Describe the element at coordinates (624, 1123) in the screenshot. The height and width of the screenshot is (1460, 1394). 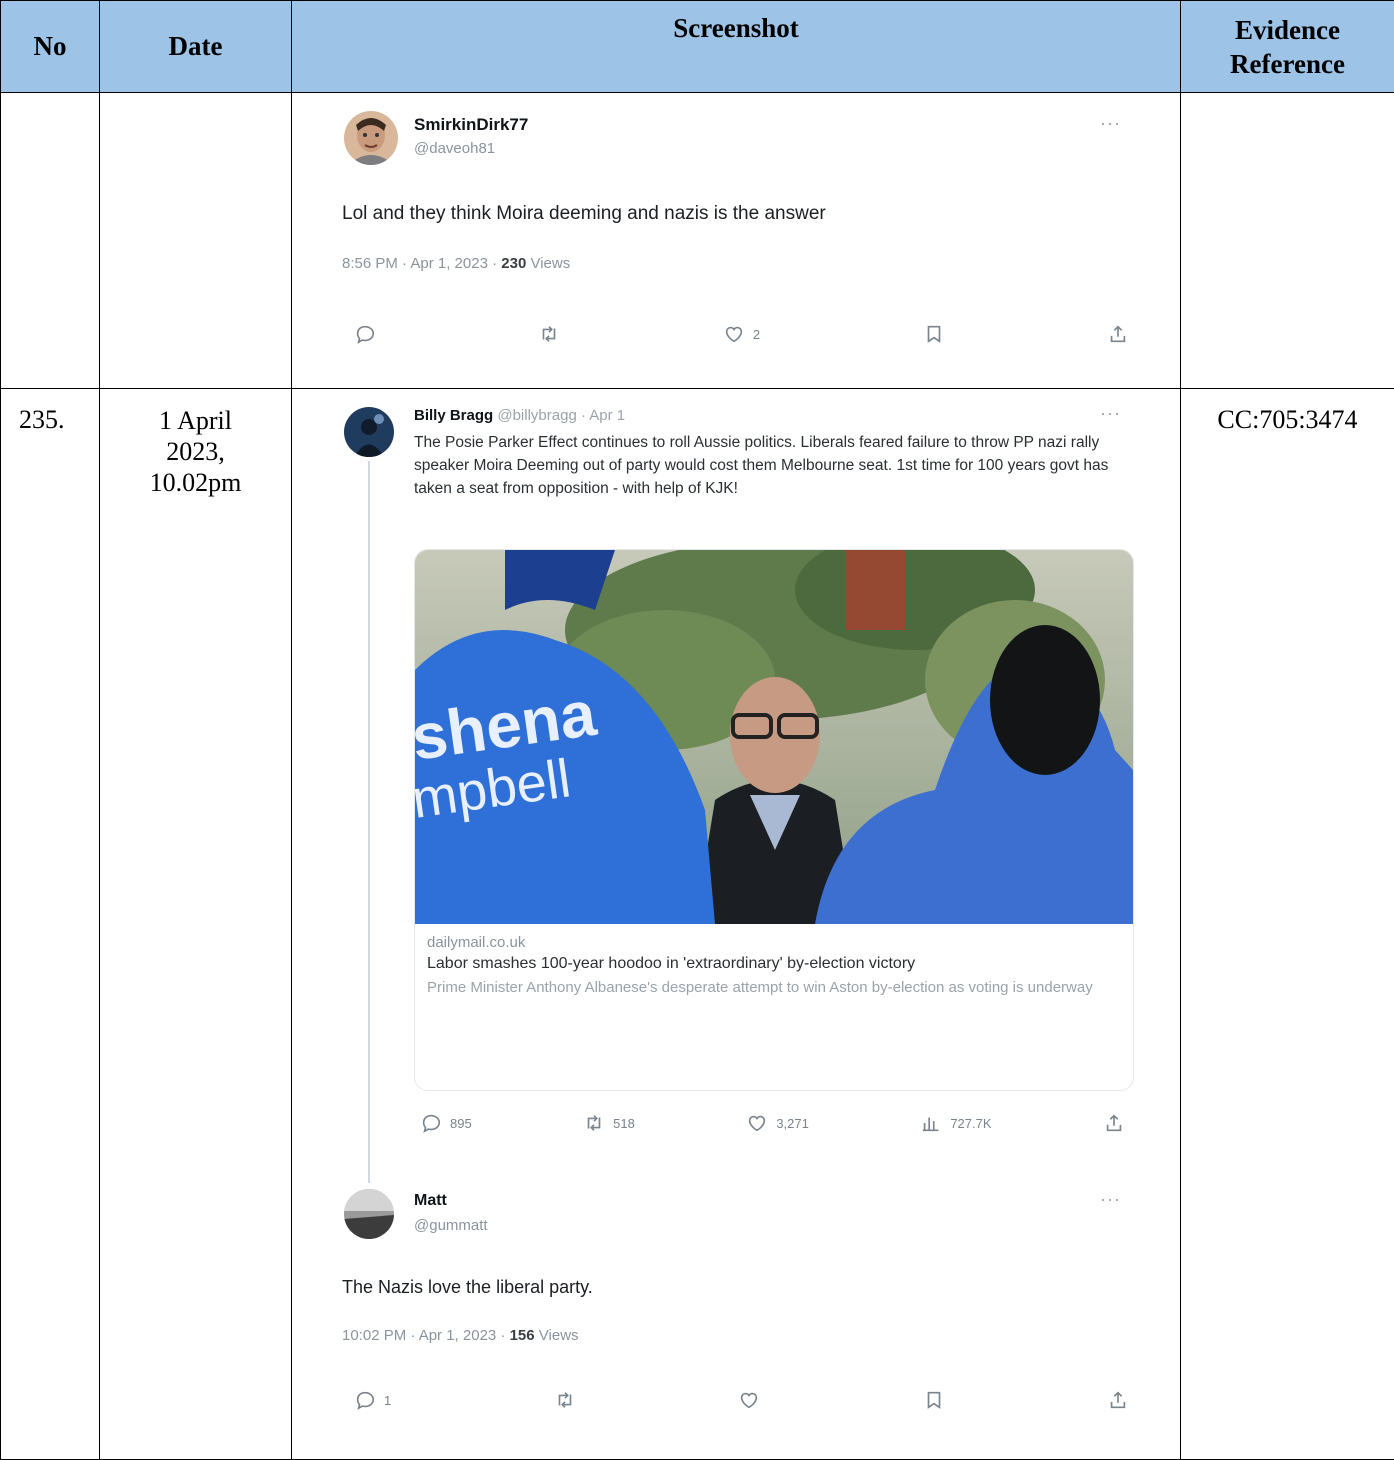
I see `retweet-count: 518` at that location.